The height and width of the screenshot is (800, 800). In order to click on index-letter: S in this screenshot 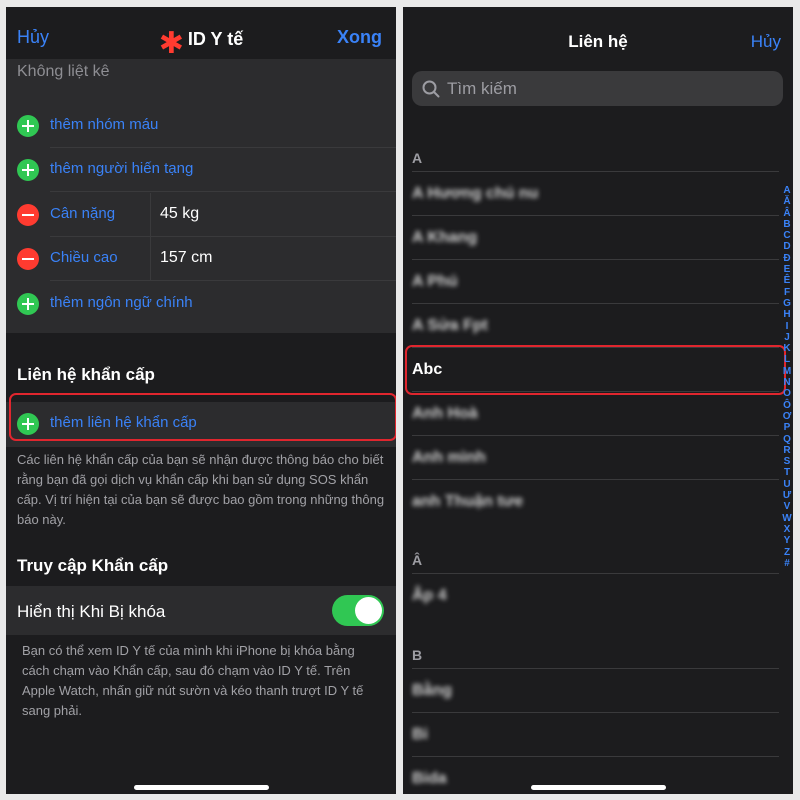, I will do `click(787, 461)`.